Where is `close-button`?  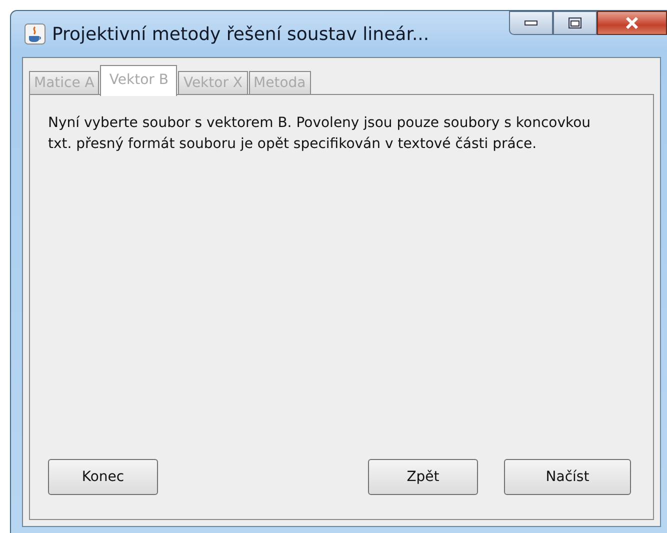
close-button is located at coordinates (632, 23).